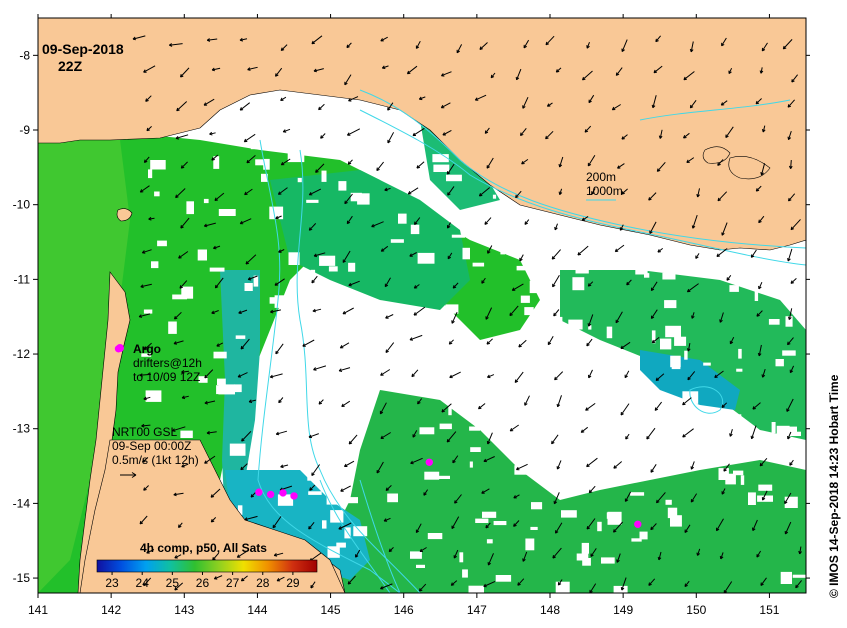 This screenshot has width=847, height=628. I want to click on colorbar-tick-label-6: 29, so click(293, 583).